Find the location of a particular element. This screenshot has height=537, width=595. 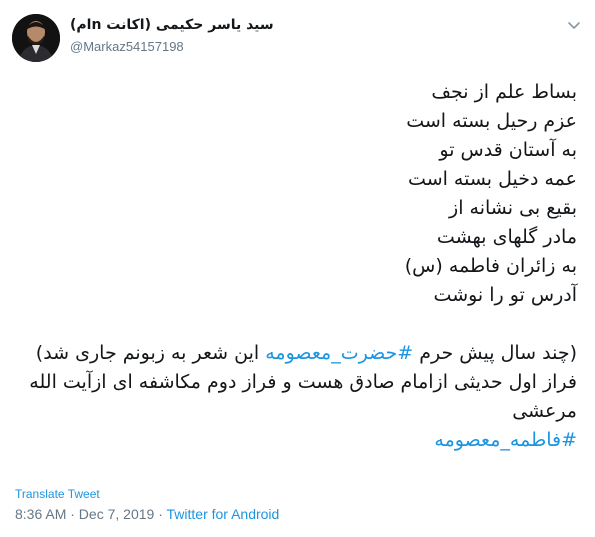

note-suffix: این شعر به زبونم جاری شد) is located at coordinates (150, 353).